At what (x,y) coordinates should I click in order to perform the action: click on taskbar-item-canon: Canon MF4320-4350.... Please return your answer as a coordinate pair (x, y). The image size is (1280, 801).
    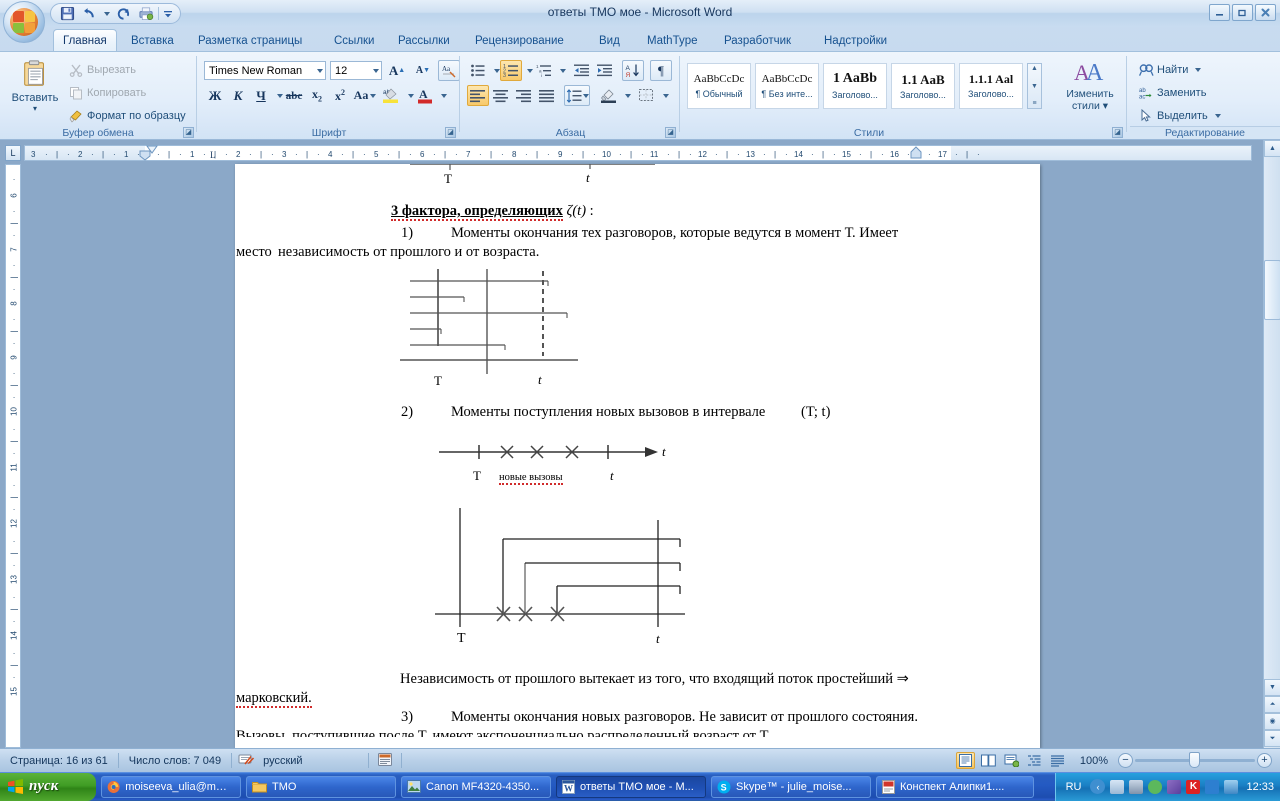
    Looking at the image, I should click on (476, 786).